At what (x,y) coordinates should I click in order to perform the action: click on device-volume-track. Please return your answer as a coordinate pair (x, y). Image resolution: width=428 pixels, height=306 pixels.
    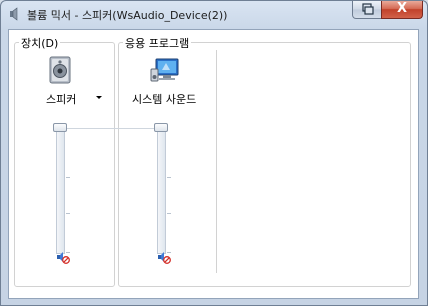
    Looking at the image, I should click on (60, 189).